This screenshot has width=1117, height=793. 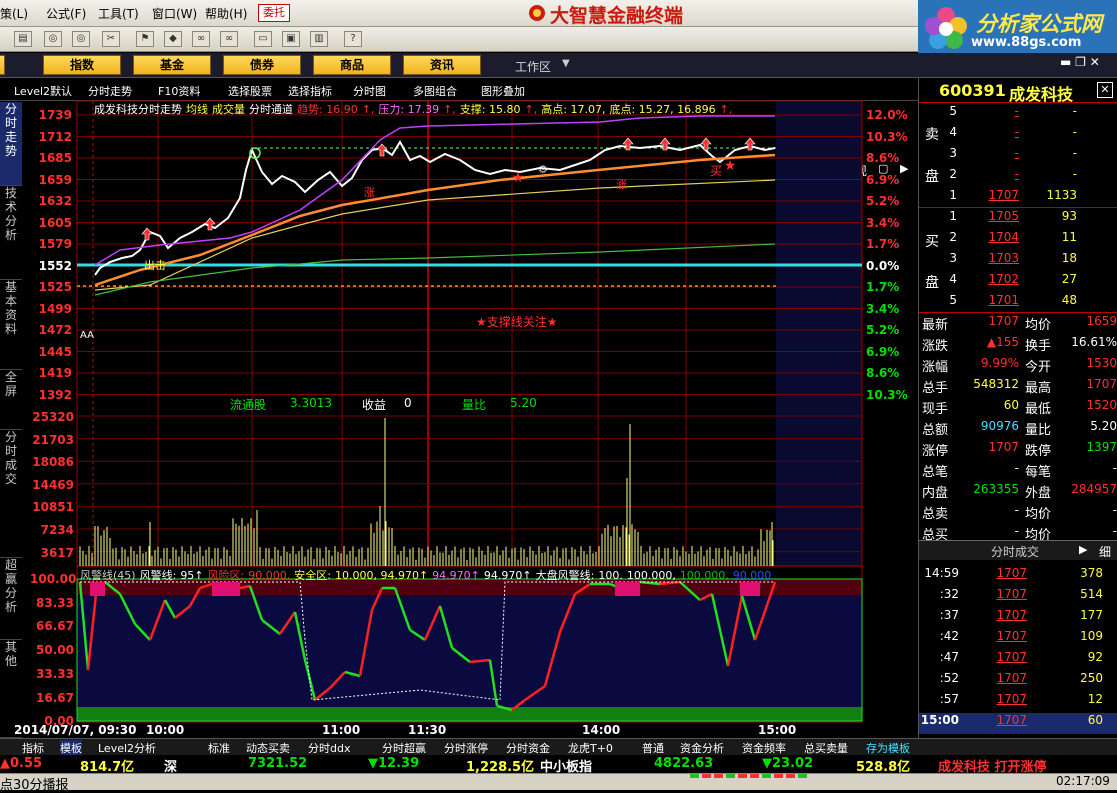 I want to click on bottom-tab: 模板, so click(x=71, y=748).